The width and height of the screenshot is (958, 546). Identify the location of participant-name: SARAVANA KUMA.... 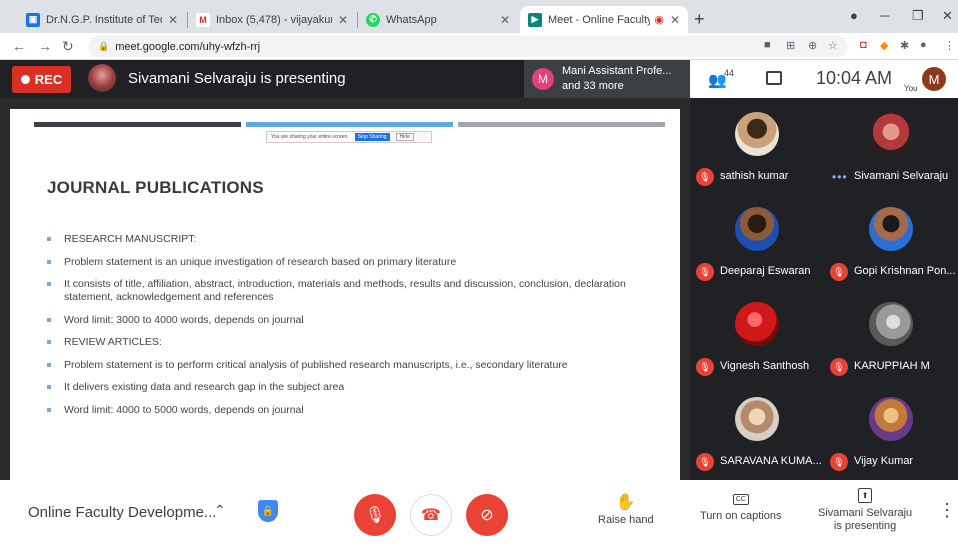
(771, 461).